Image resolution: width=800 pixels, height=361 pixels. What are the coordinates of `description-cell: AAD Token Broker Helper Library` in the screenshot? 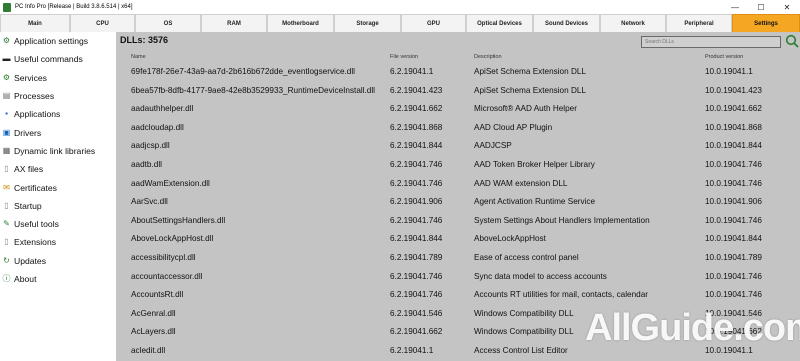 It's located at (534, 164).